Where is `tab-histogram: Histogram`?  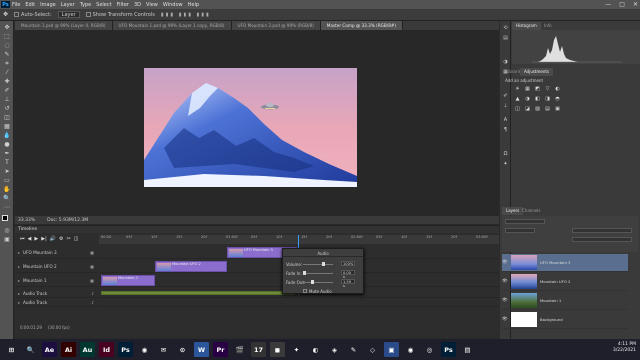 tab-histogram: Histogram is located at coordinates (526, 26).